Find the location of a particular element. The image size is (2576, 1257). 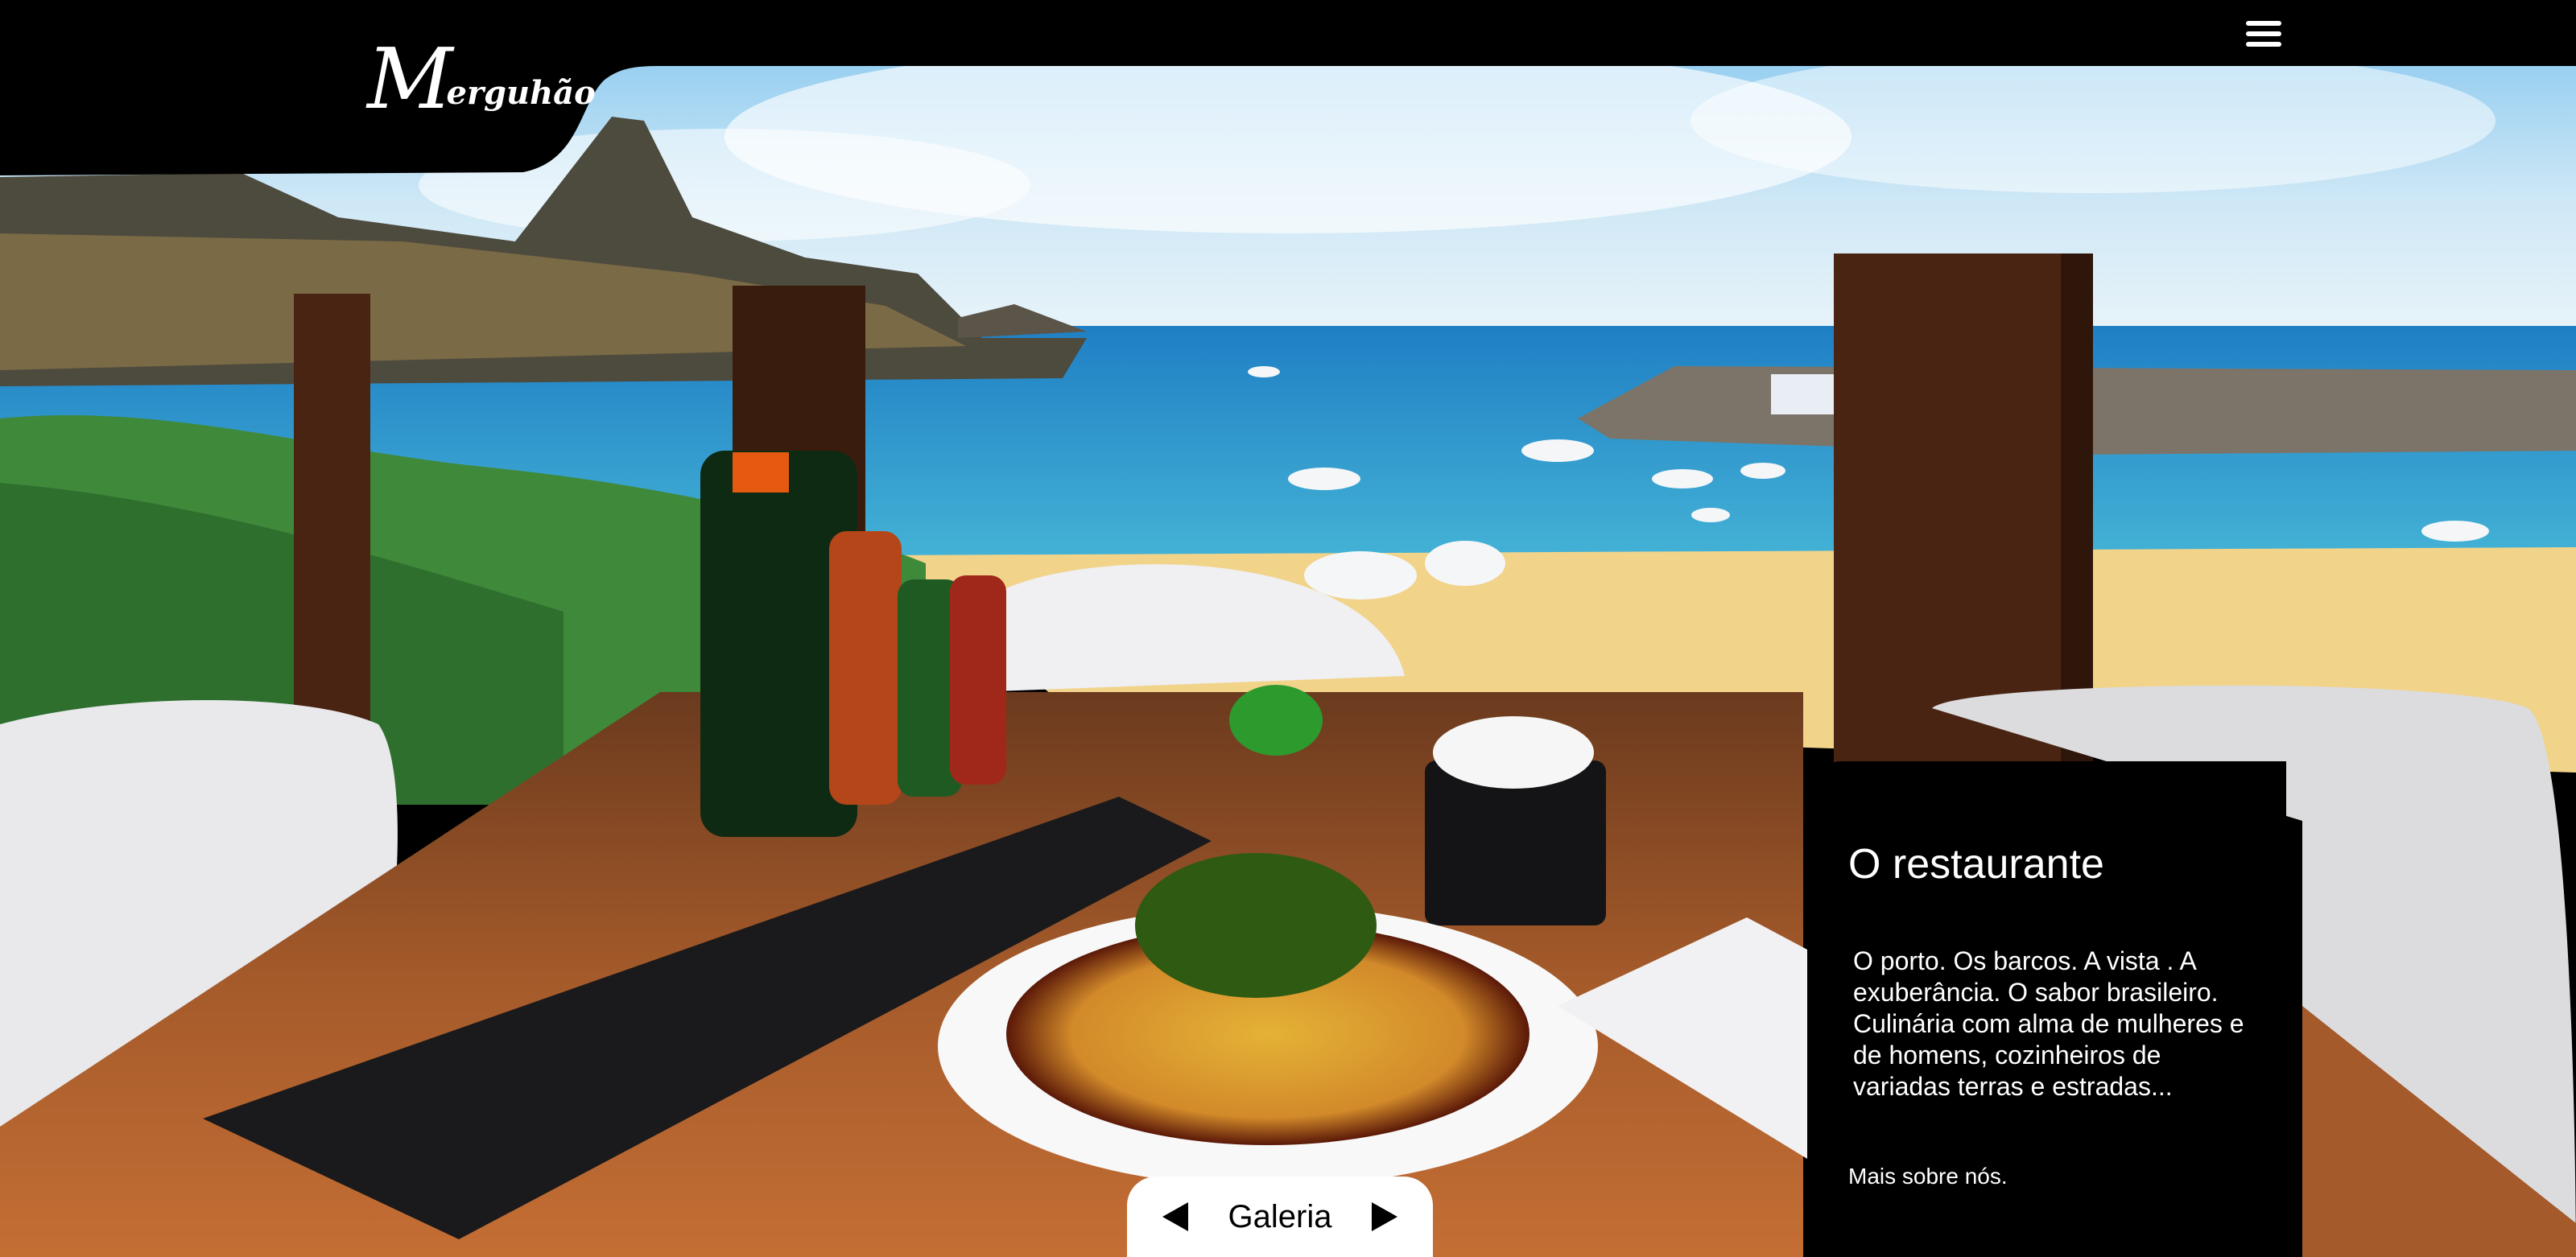

brand-logo: M erguhão is located at coordinates (484, 79).